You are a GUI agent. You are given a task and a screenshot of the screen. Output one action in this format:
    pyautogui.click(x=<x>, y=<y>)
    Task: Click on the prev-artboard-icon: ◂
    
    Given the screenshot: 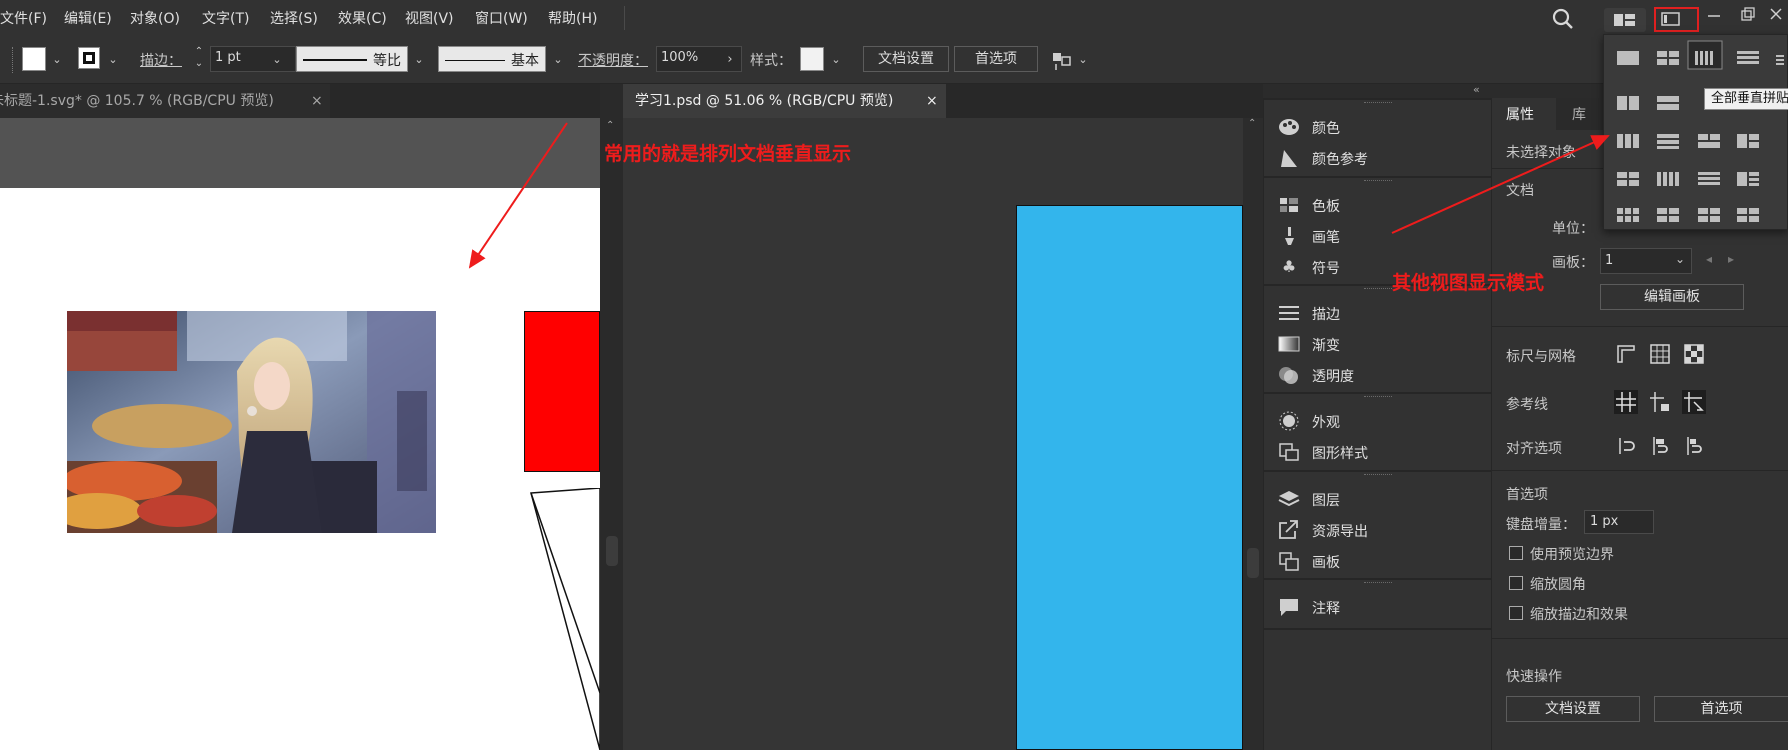 What is the action you would take?
    pyautogui.click(x=1709, y=259)
    